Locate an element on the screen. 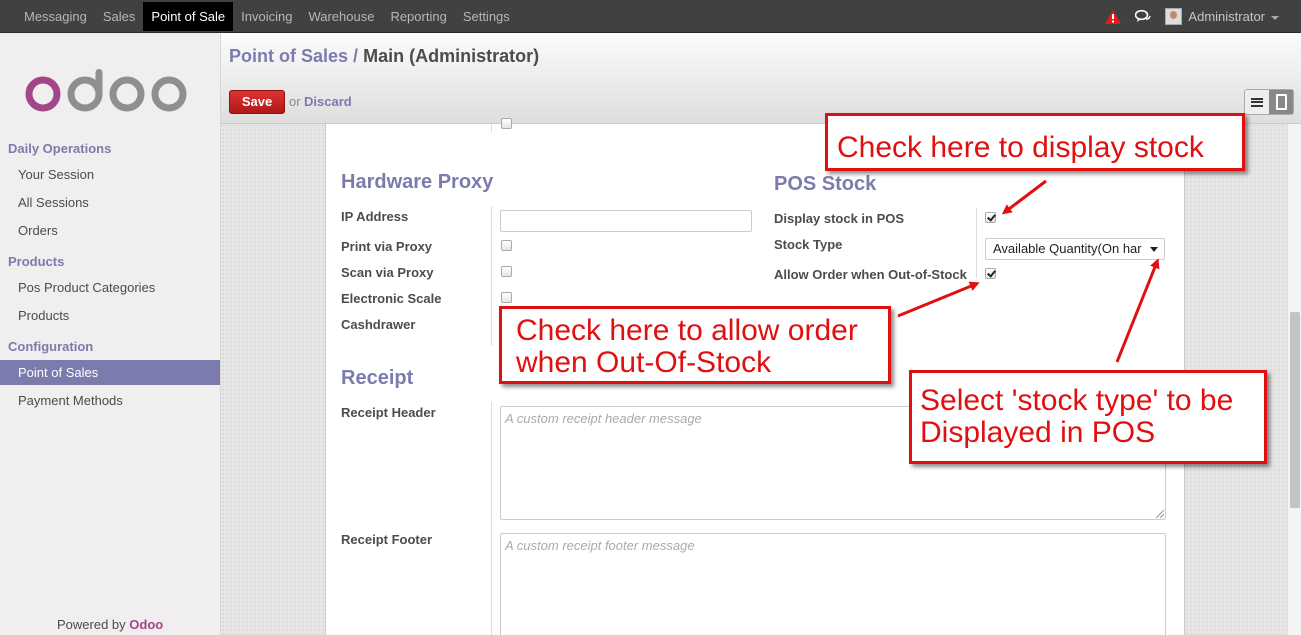 The image size is (1301, 635). cashdrawer-label: Cashdrawer is located at coordinates (378, 324).